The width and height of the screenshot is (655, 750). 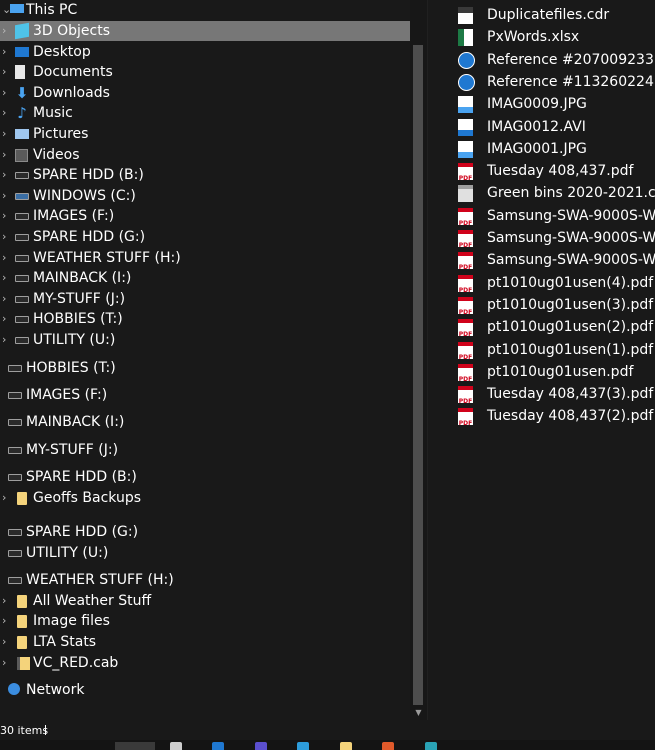 What do you see at coordinates (205, 93) in the screenshot?
I see `nav-item-downloads: › ⬇ Downloads` at bounding box center [205, 93].